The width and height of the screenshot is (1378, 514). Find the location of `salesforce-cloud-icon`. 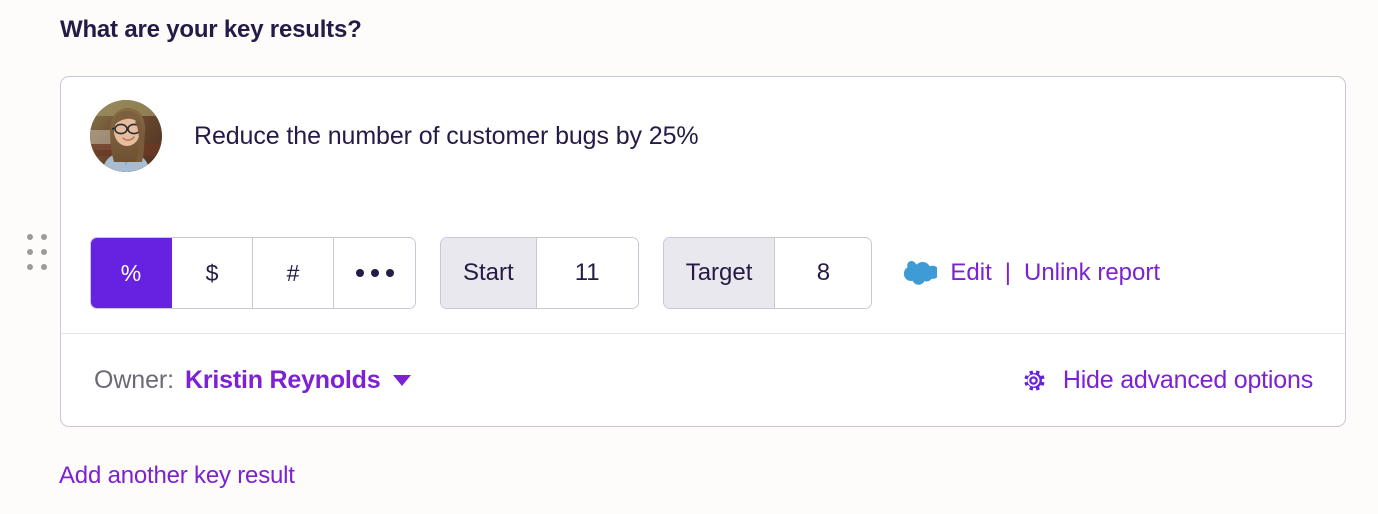

salesforce-cloud-icon is located at coordinates (921, 273).